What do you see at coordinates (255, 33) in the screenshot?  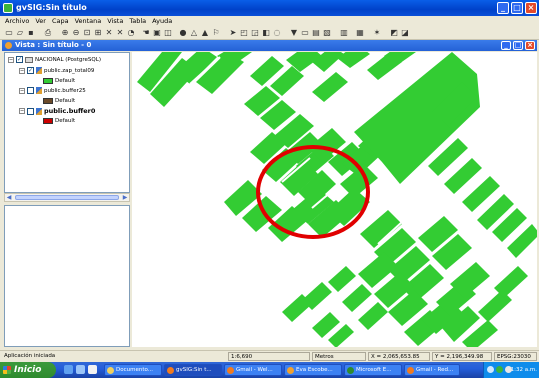 I see `select-polygon-icon: ◲` at bounding box center [255, 33].